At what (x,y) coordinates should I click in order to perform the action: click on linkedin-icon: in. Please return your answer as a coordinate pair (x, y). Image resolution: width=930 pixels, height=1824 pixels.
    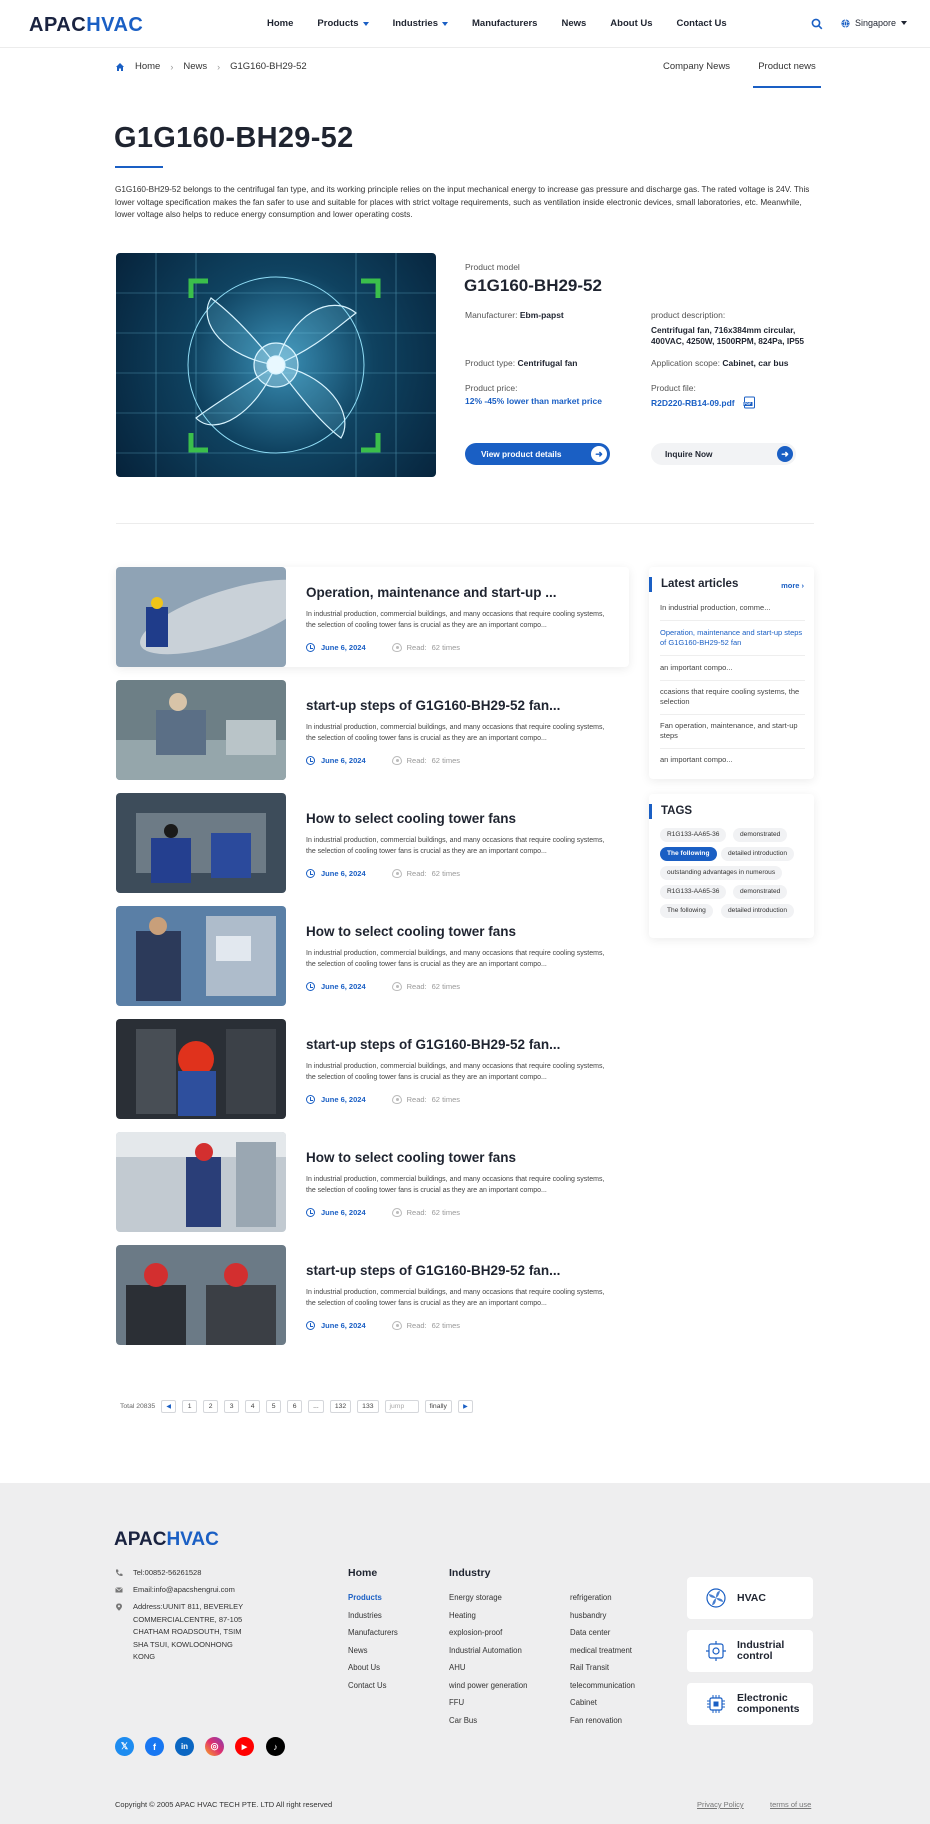
    Looking at the image, I should click on (184, 1746).